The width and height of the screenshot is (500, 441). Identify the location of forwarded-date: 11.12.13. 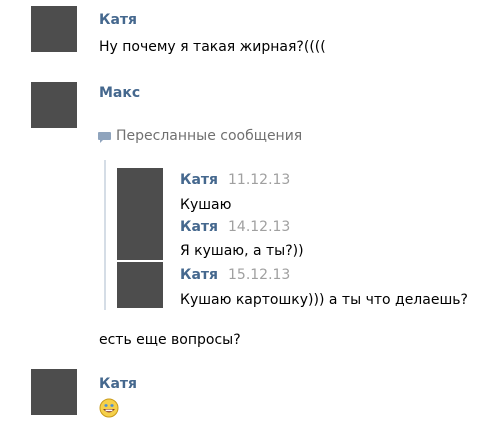
(259, 180).